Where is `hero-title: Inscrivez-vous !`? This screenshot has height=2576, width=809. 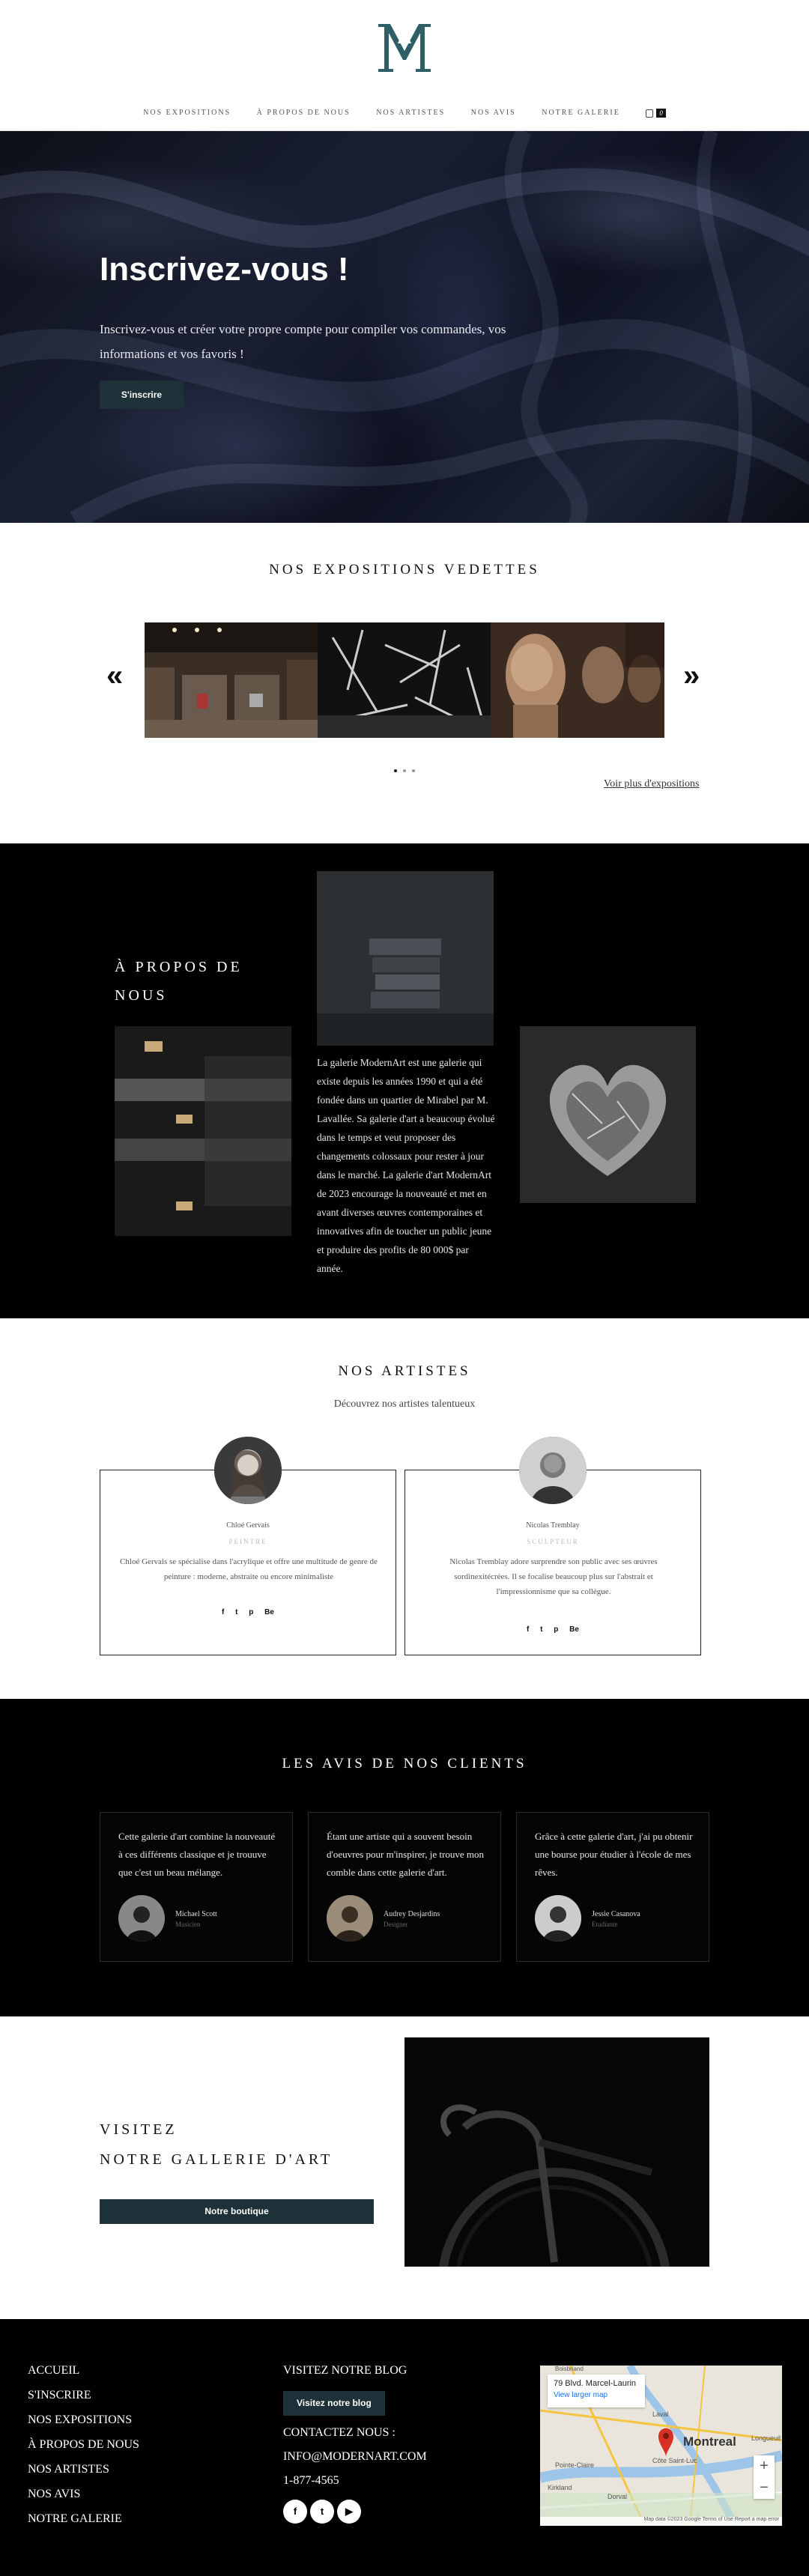 hero-title: Inscrivez-vous ! is located at coordinates (224, 270).